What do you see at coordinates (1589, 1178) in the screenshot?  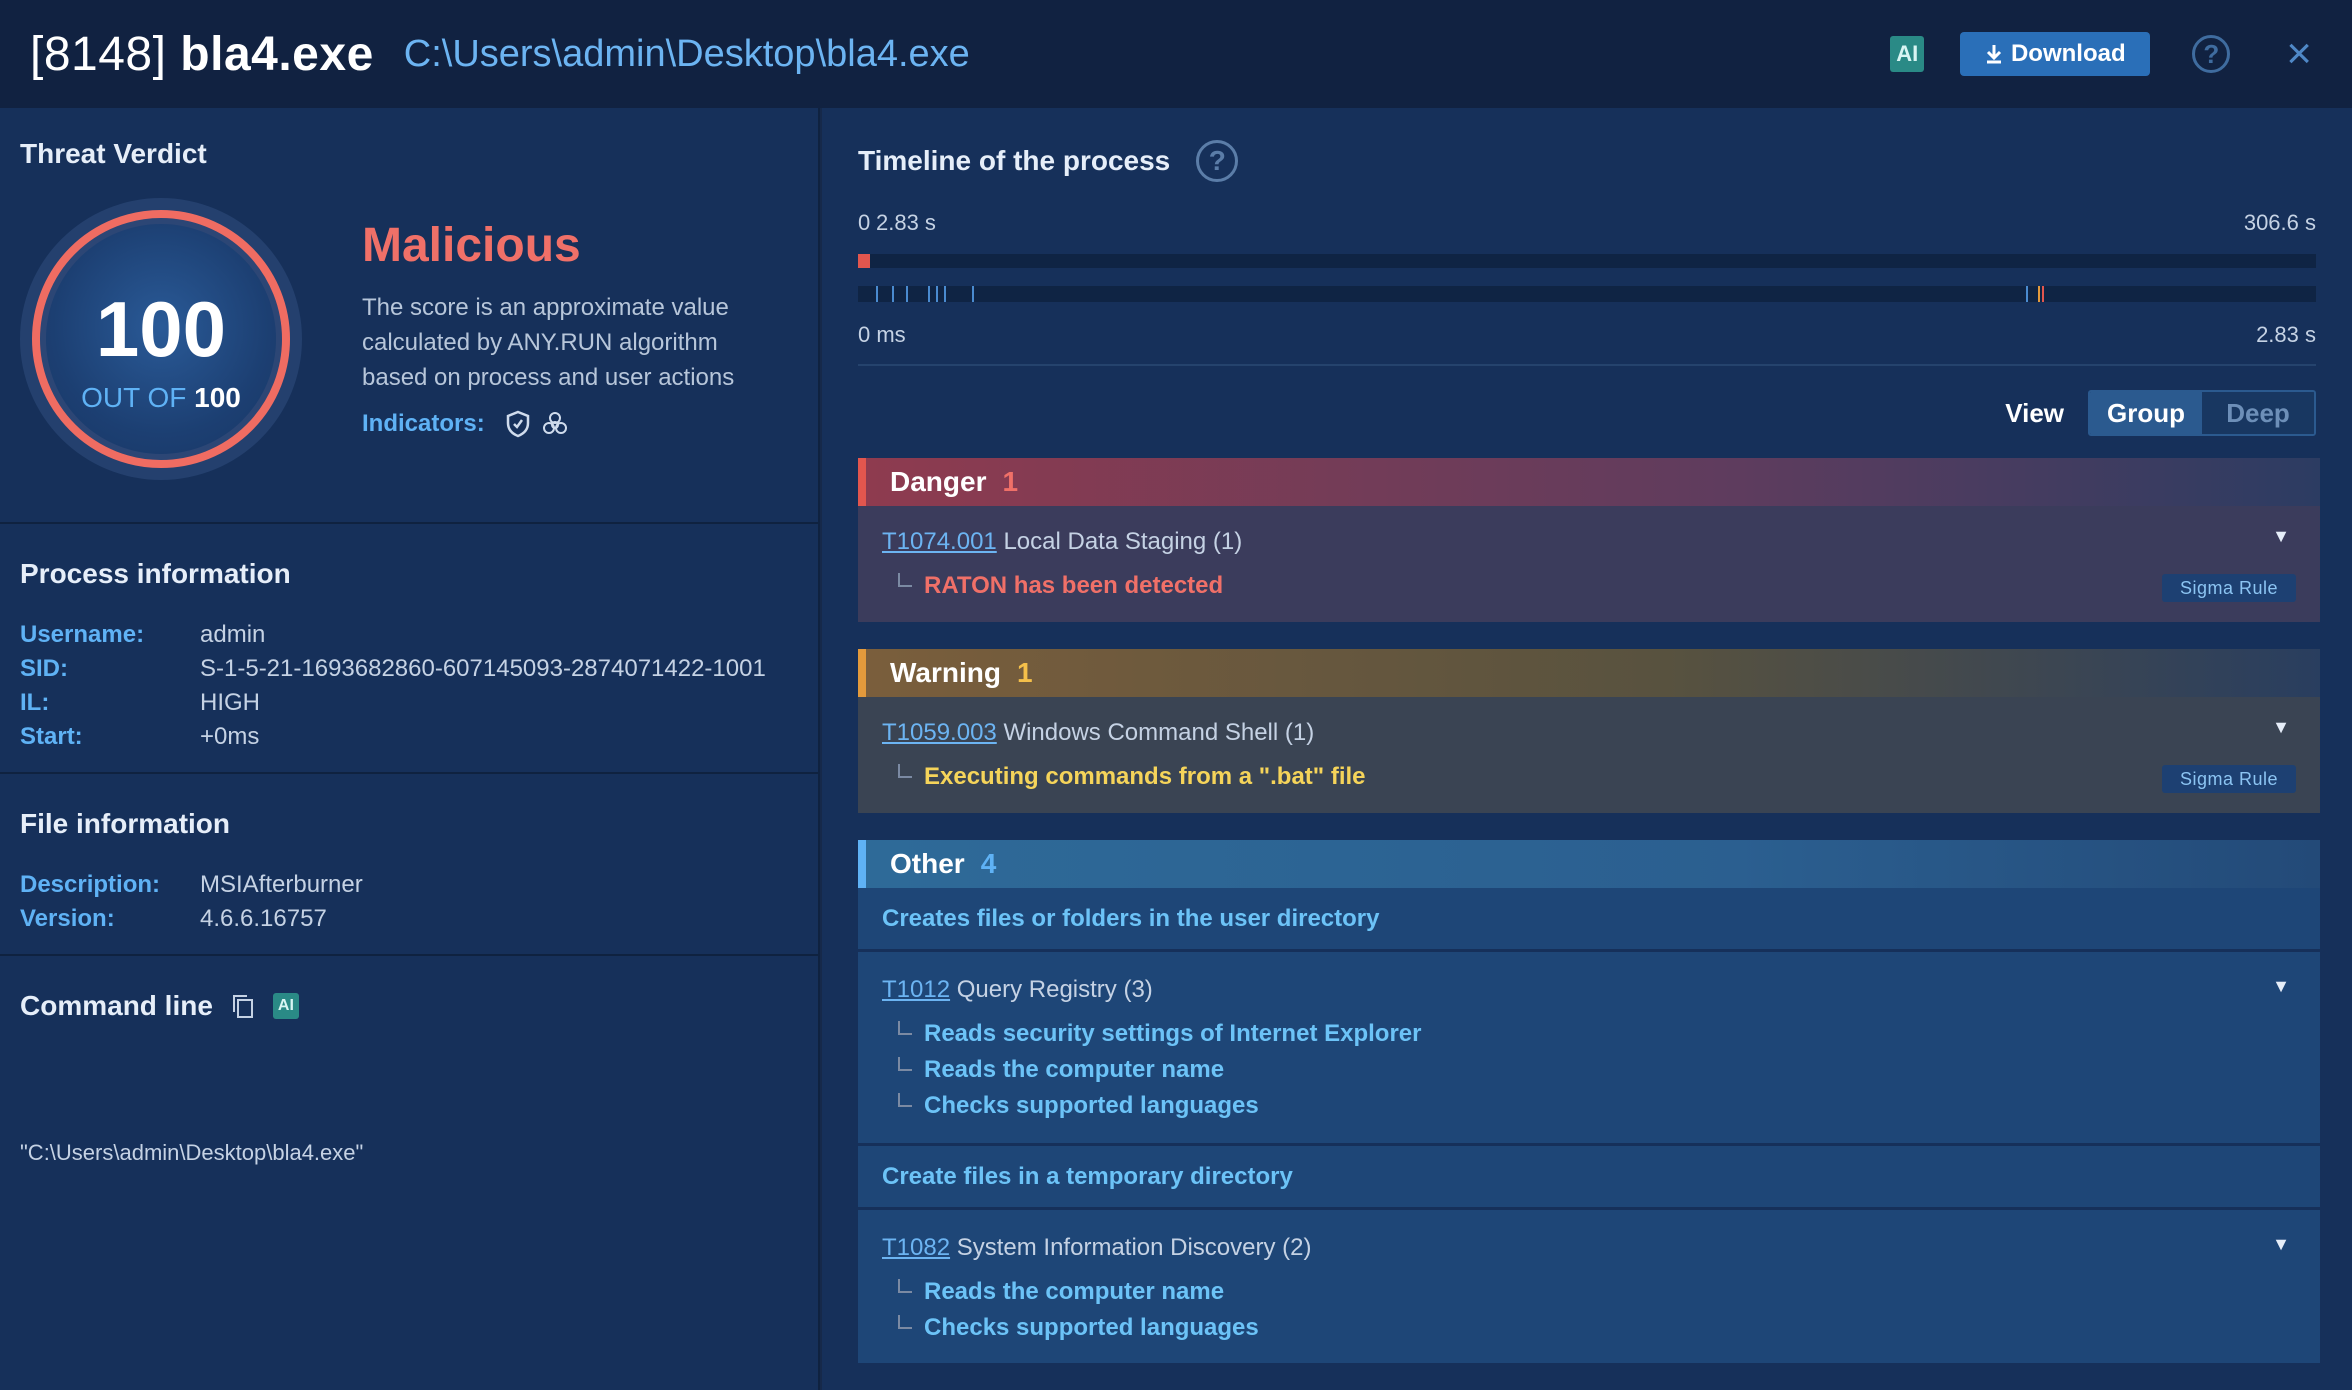 I see `other-item-temp-directory: Create files in a temporary directory` at bounding box center [1589, 1178].